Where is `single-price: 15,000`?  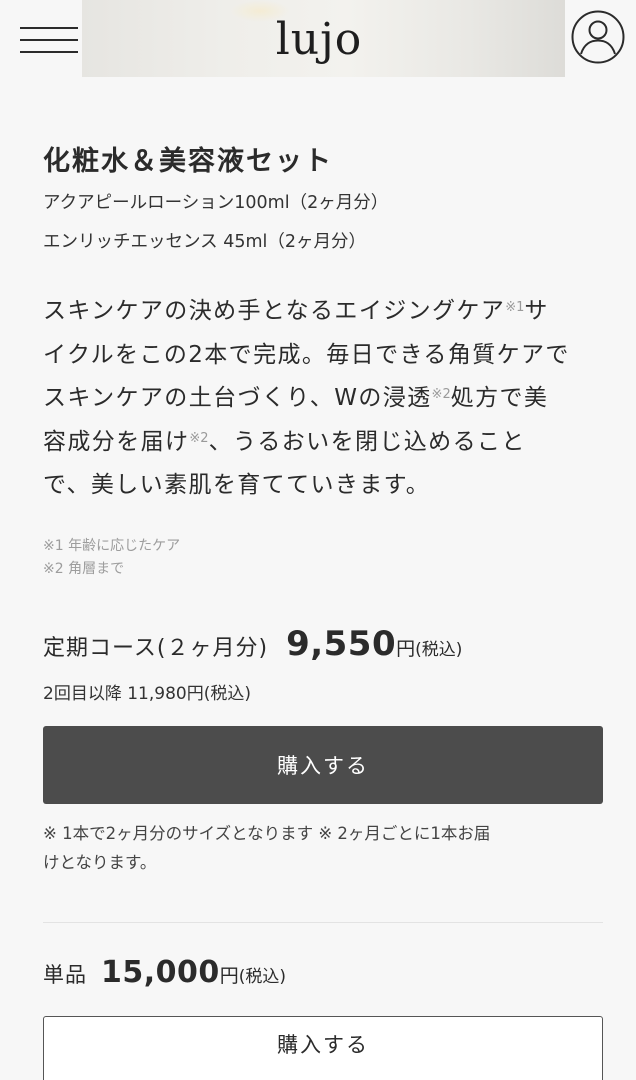 single-price: 15,000 is located at coordinates (160, 972).